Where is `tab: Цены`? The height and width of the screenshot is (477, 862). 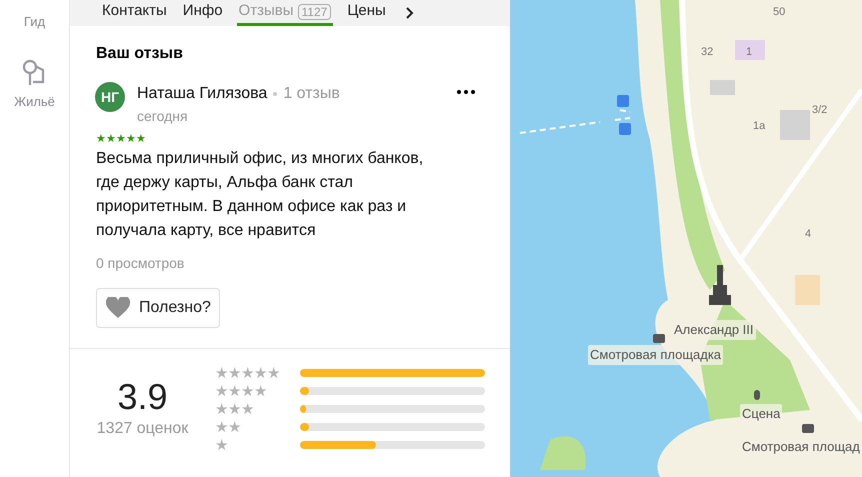 tab: Цены is located at coordinates (366, 13).